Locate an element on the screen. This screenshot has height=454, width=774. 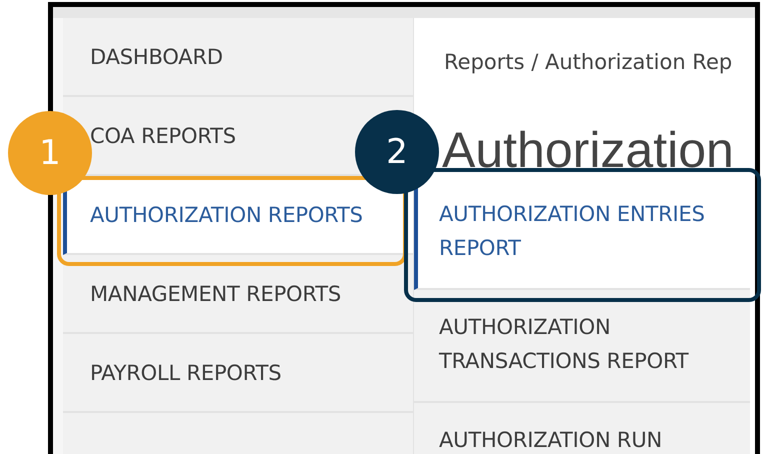
page-title: Authorization is located at coordinates (588, 149).